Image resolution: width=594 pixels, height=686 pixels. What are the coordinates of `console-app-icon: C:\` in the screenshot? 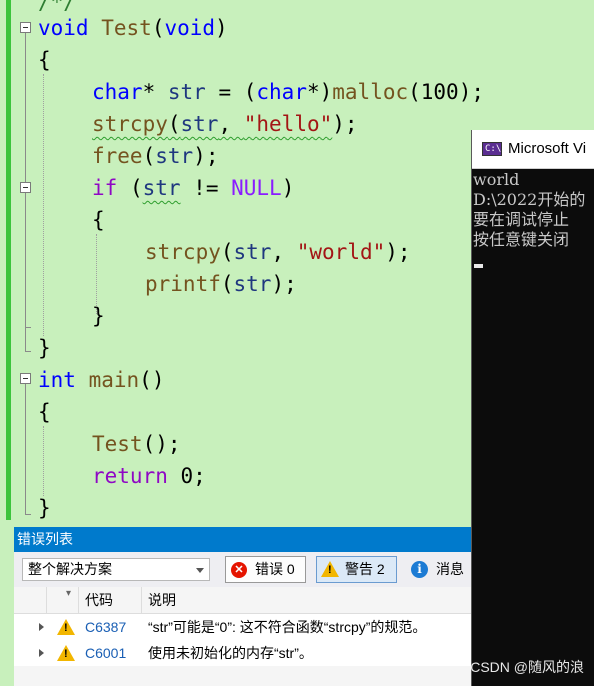 It's located at (492, 149).